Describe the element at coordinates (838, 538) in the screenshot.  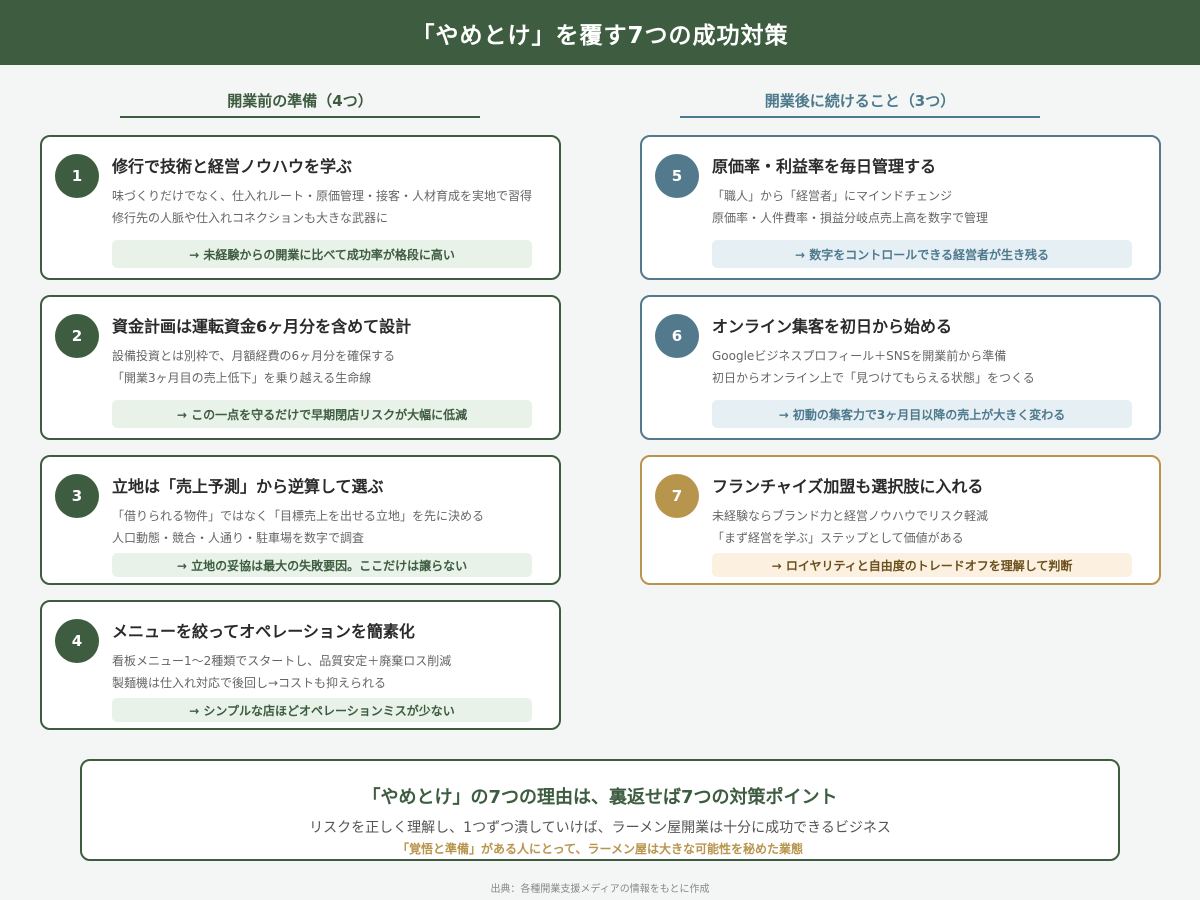
I see `card-description: 「まず経営を学ぶ」ステップとして価値がある` at that location.